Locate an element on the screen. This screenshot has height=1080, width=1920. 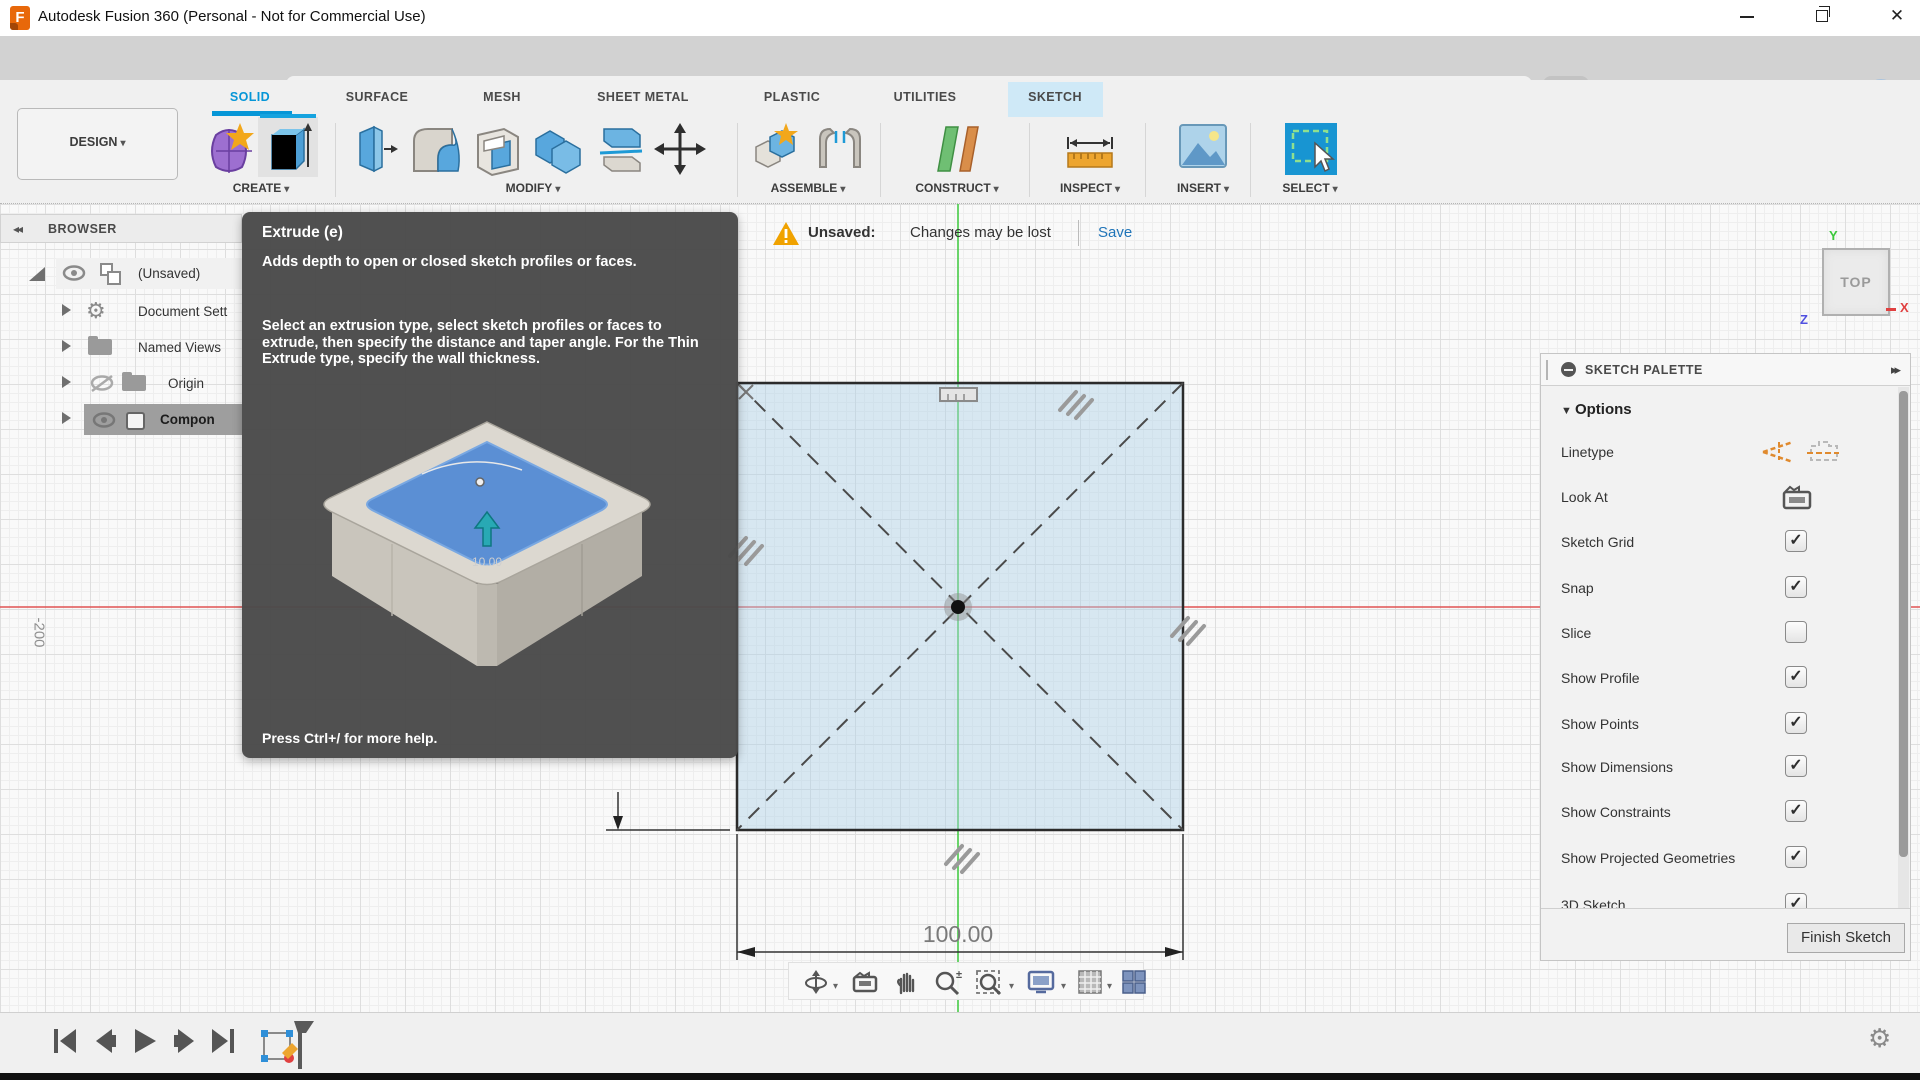
construct-plane-icon is located at coordinates (958, 149).